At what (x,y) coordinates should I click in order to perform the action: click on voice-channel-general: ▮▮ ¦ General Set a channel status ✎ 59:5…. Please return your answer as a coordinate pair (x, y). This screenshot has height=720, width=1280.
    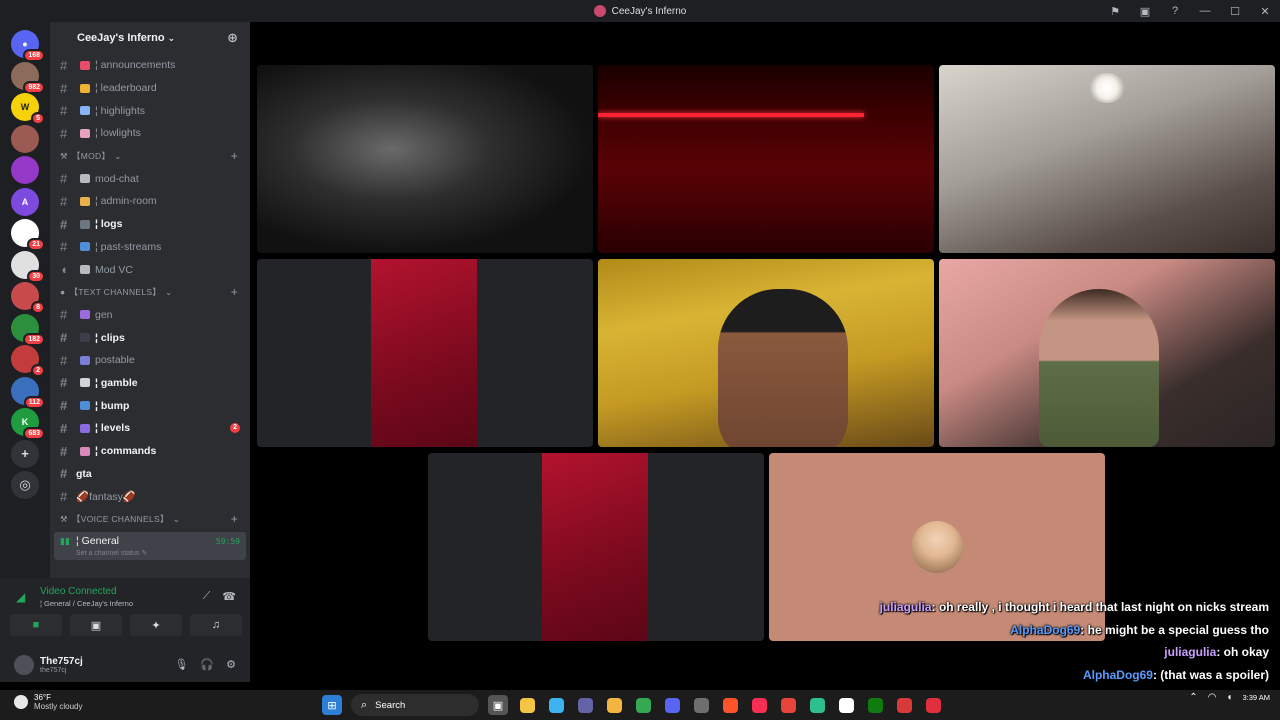
    Looking at the image, I should click on (150, 546).